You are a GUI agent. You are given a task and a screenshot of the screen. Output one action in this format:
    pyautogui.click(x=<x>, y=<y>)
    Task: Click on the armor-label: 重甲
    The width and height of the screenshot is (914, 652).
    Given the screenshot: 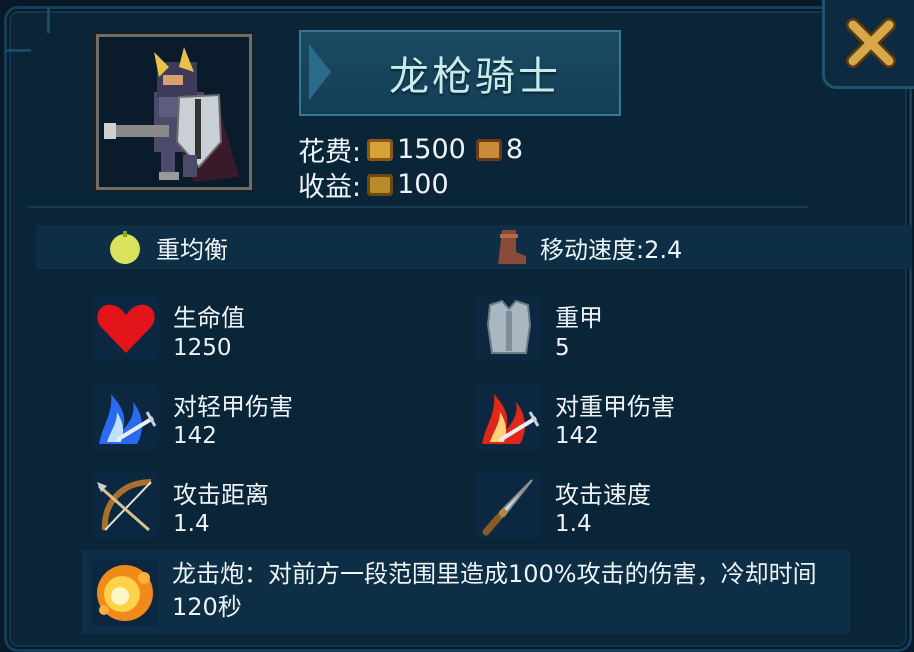 What is the action you would take?
    pyautogui.click(x=579, y=318)
    